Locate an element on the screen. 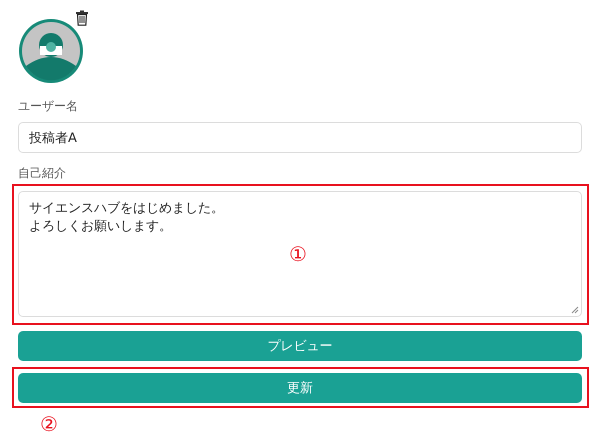 The height and width of the screenshot is (442, 598). field-label: ユーザー名 is located at coordinates (48, 106).